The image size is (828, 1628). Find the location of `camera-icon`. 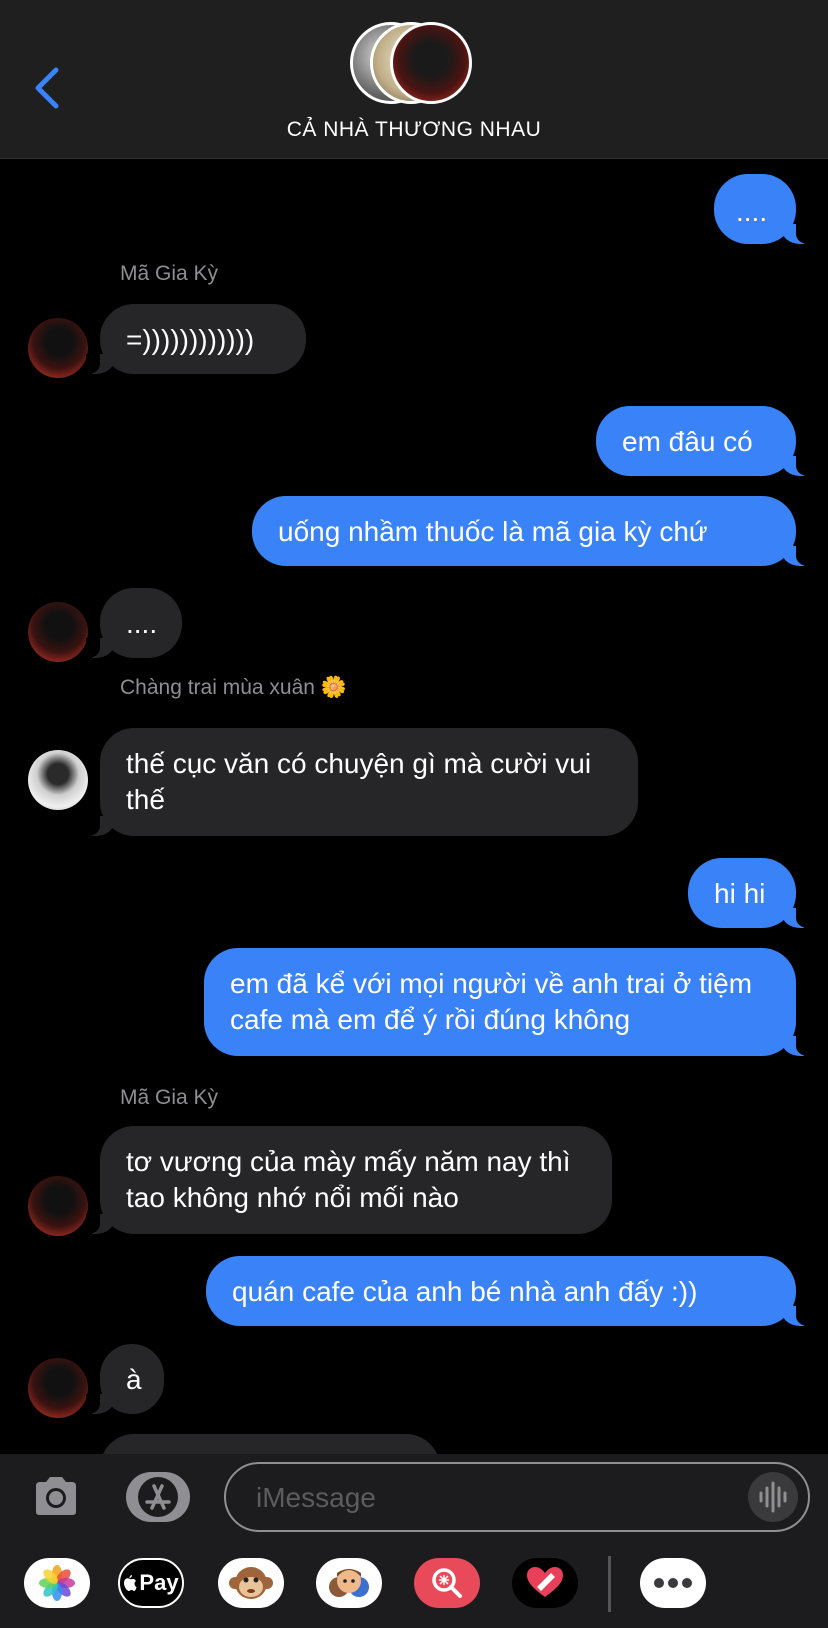

camera-icon is located at coordinates (56, 1496).